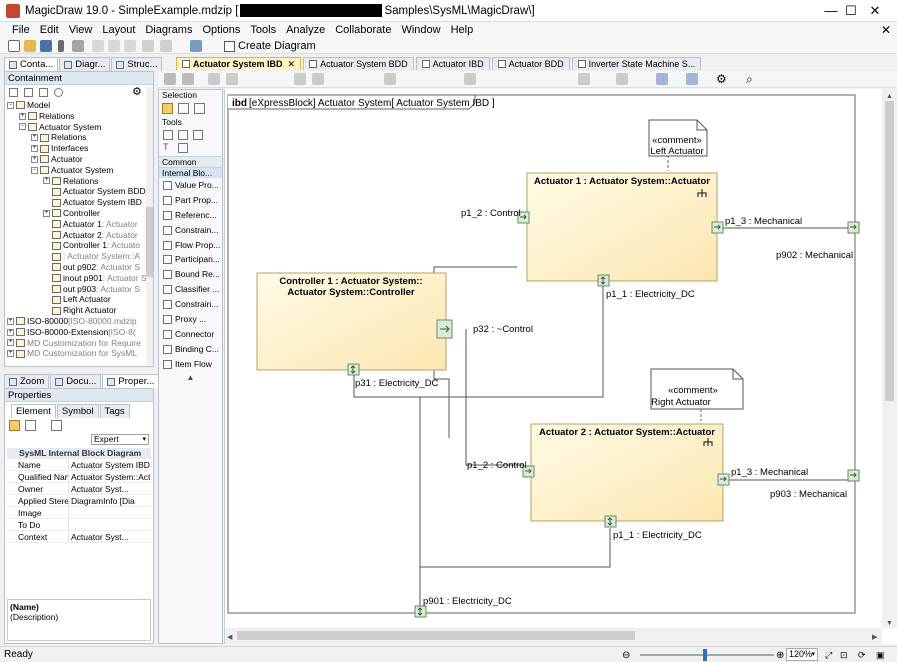 The width and height of the screenshot is (897, 662). What do you see at coordinates (80, 299) in the screenshot?
I see `tree-item: Left Actuator` at bounding box center [80, 299].